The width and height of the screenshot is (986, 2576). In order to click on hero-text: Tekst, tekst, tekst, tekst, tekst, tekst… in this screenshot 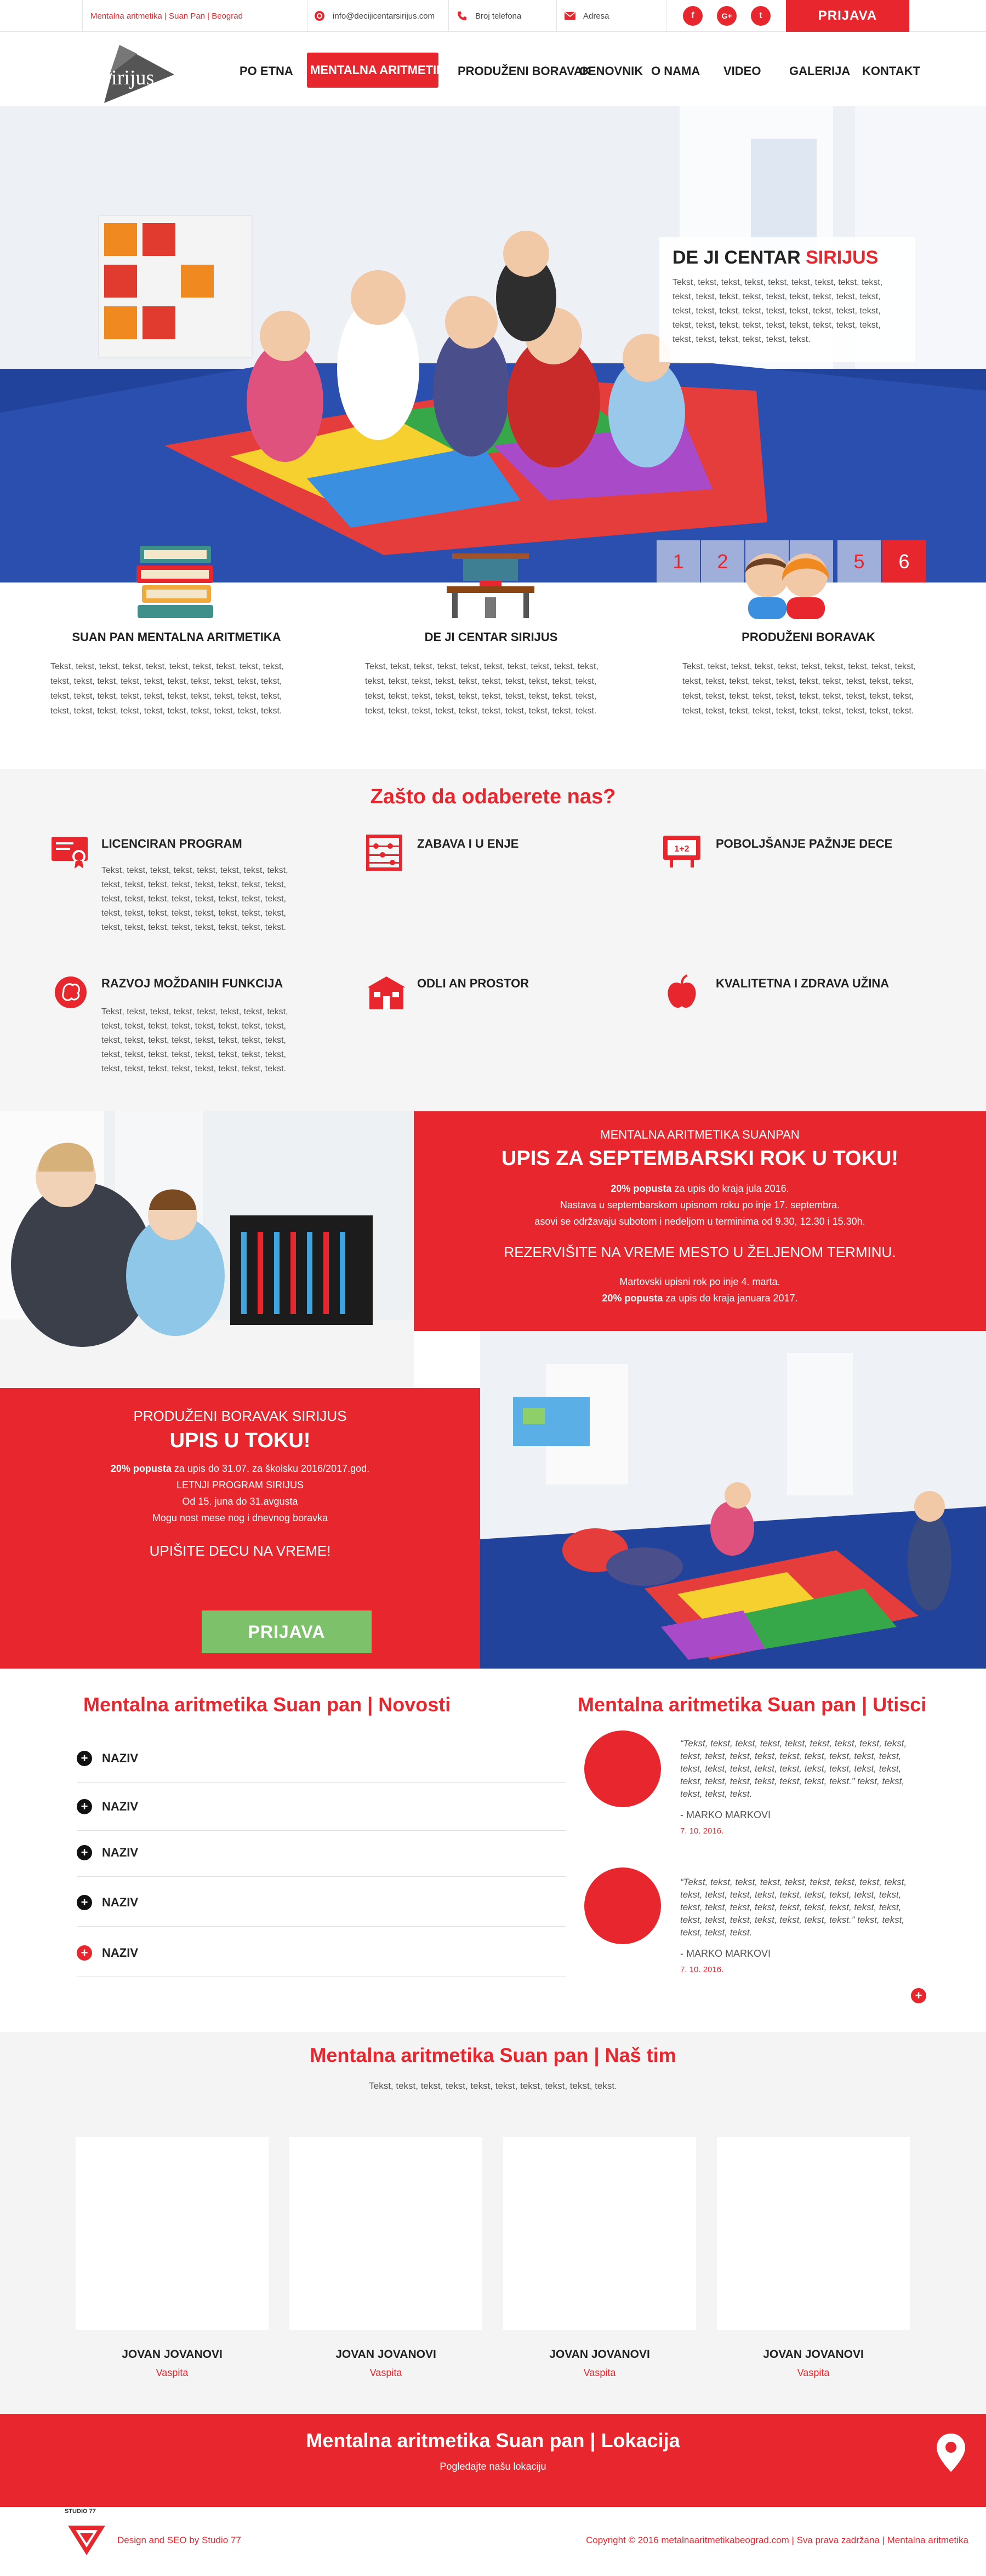, I will do `click(778, 311)`.